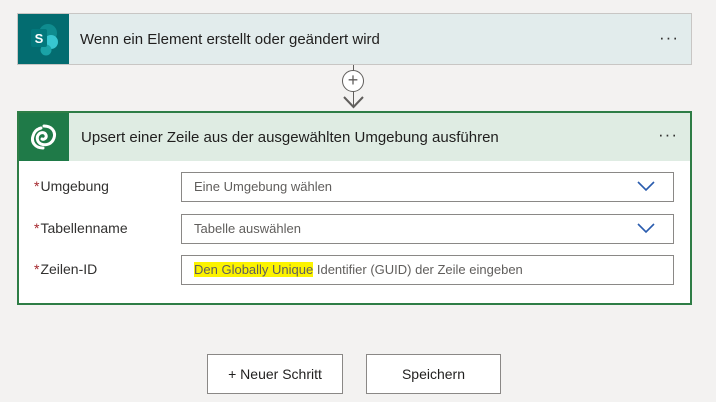  Describe the element at coordinates (418, 269) in the screenshot. I see `placeholder-rest: Identifier (GUID) der Zeile eingeben` at that location.